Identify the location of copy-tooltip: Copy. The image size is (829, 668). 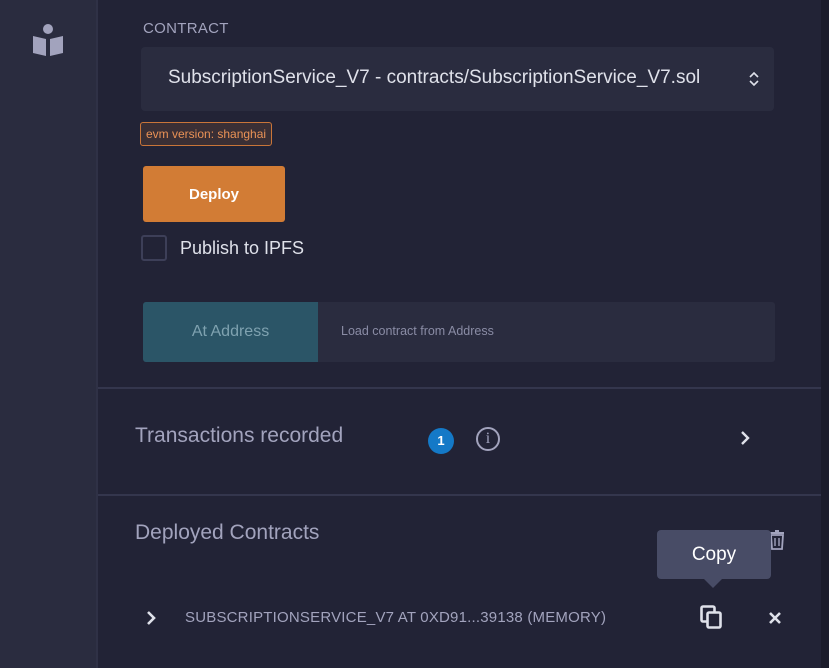
(714, 554).